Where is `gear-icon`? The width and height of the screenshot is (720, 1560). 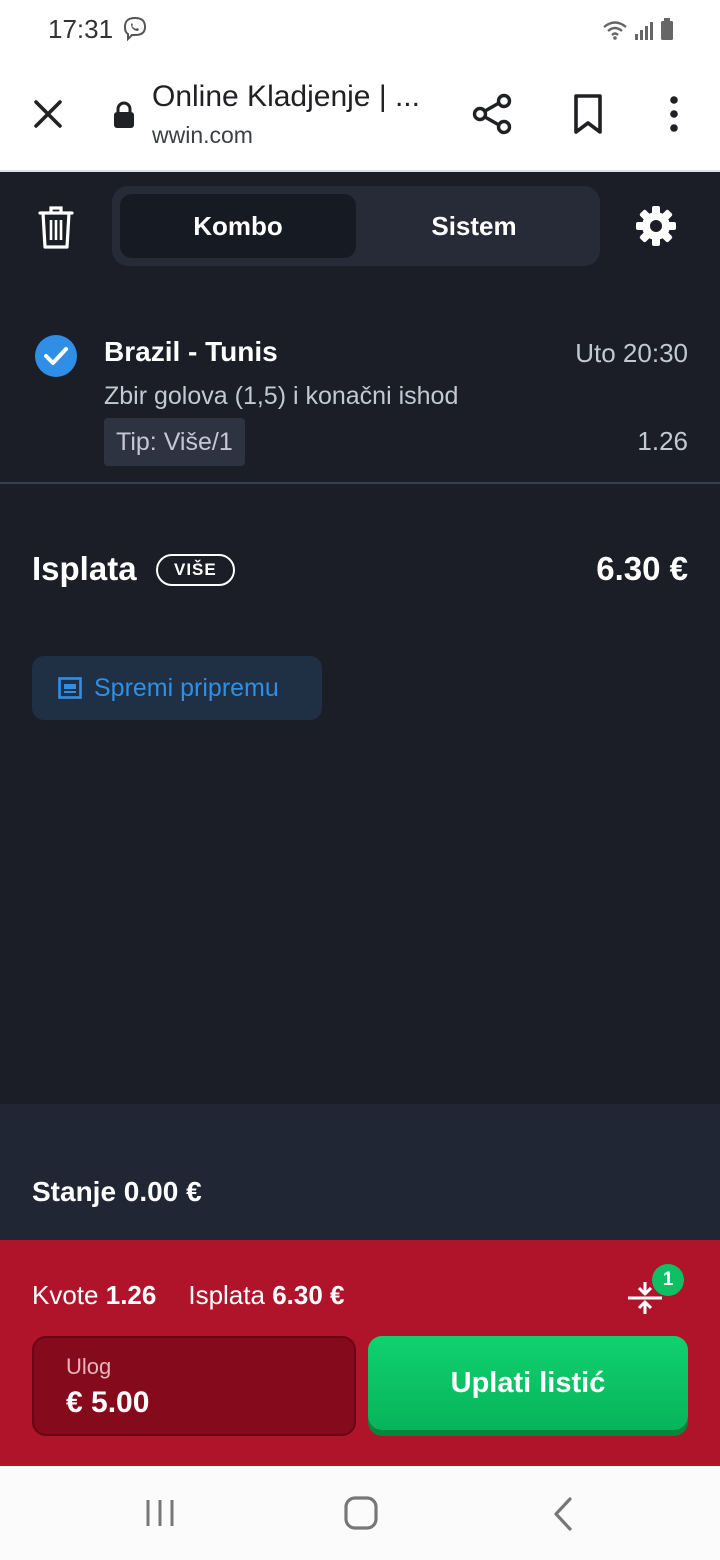
gear-icon is located at coordinates (656, 226).